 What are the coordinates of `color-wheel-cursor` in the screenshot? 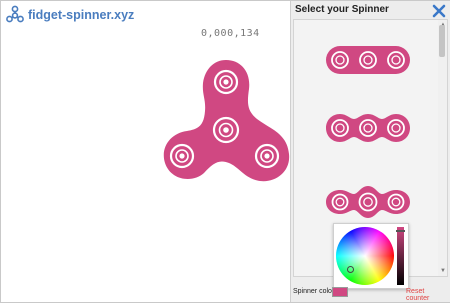 It's located at (350, 269).